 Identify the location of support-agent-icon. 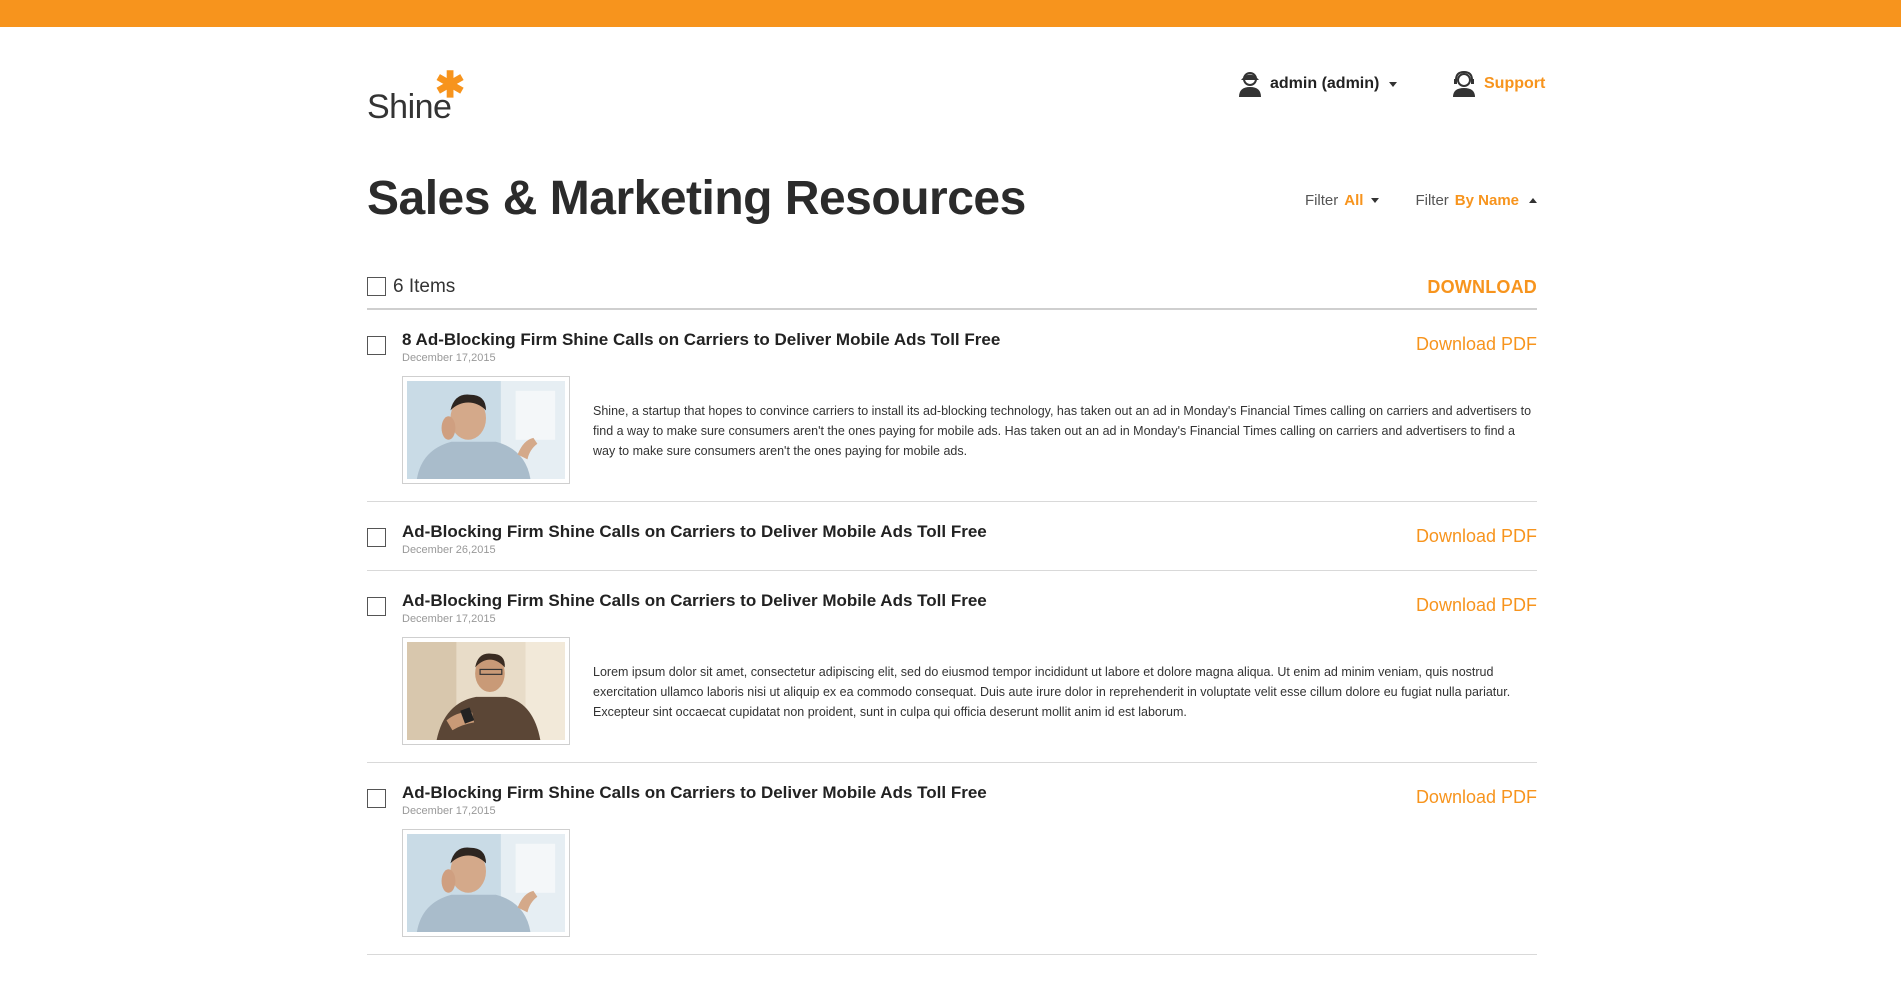
(1464, 84).